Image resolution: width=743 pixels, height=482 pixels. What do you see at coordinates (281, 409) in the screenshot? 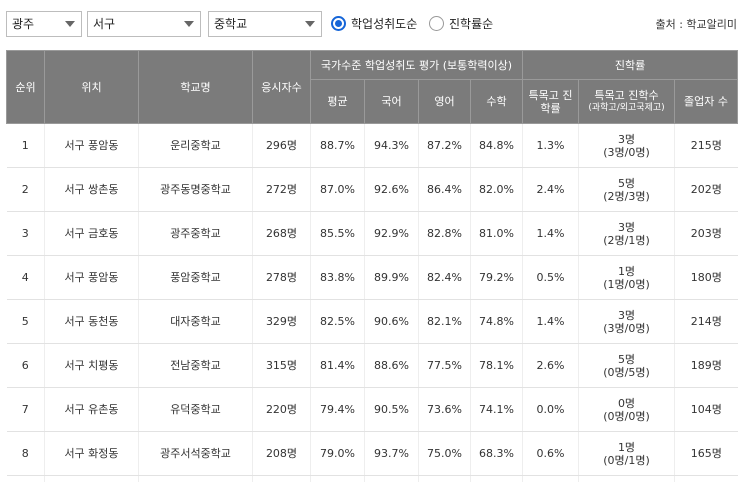
I see `cell-examinees: 220명` at bounding box center [281, 409].